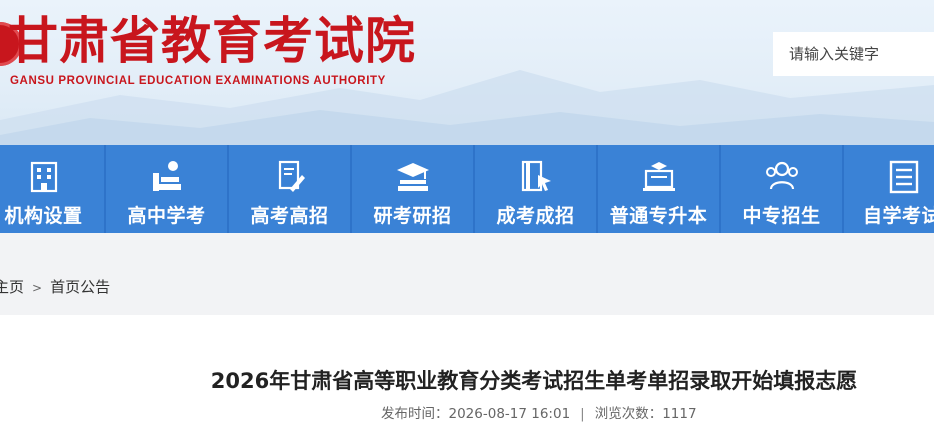 Image resolution: width=934 pixels, height=429 pixels. What do you see at coordinates (12, 287) in the screenshot?
I see `breadcrumb-home-link: 主页` at bounding box center [12, 287].